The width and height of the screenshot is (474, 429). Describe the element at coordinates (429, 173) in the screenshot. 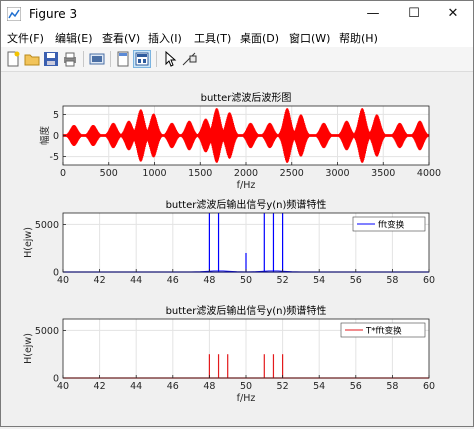

I see `x-tick-label: 4000` at that location.